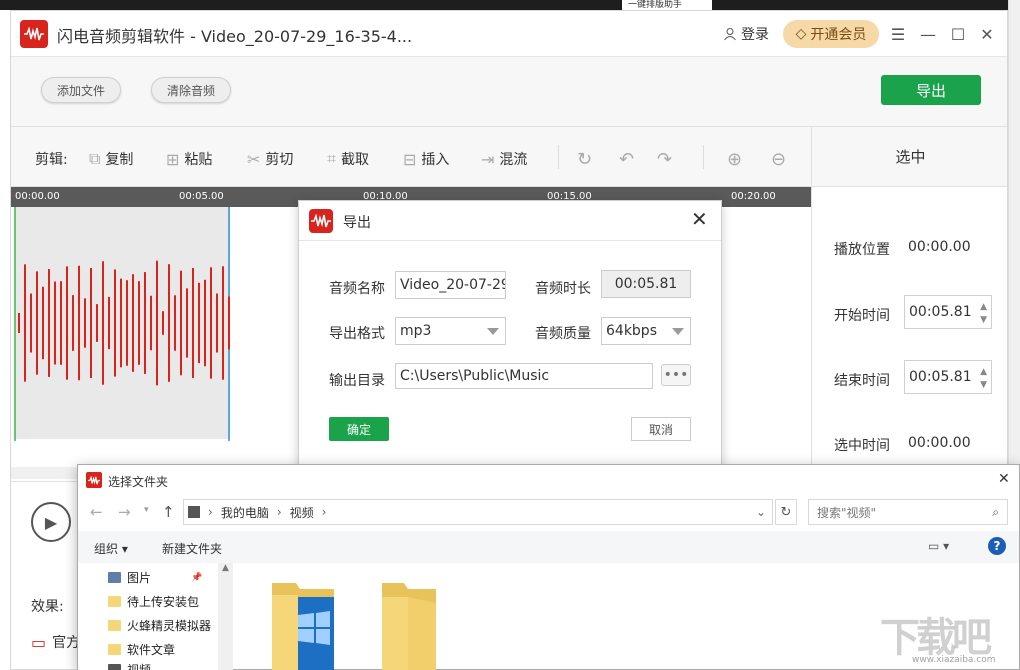 This screenshot has height=670, width=1020. I want to click on video-folder-icon, so click(194, 512).